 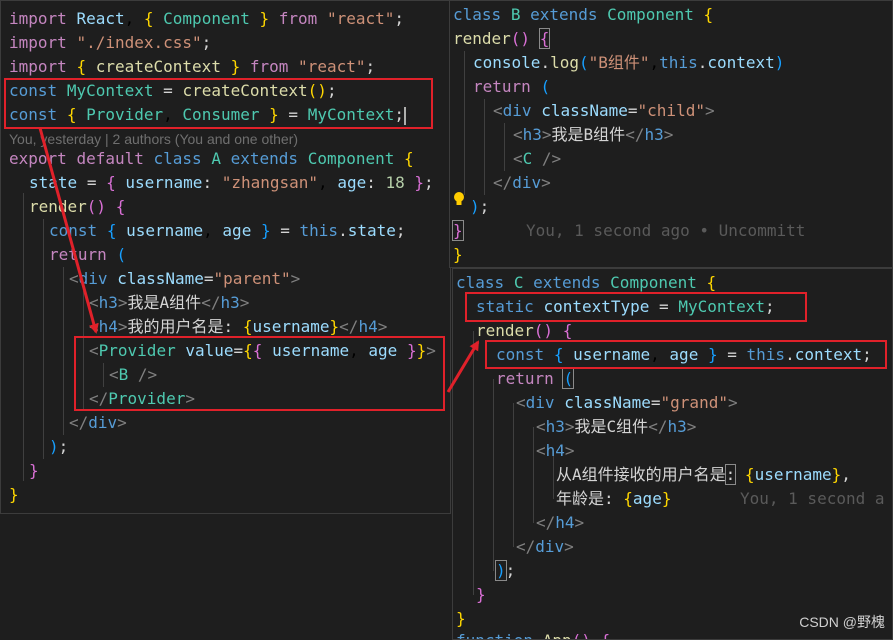 What do you see at coordinates (192, 67) in the screenshot?
I see `code-line: import { createContext } from "react";` at bounding box center [192, 67].